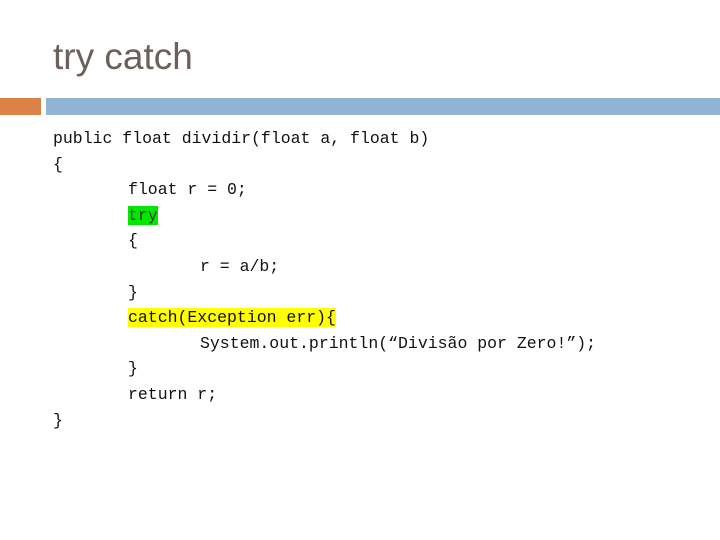  I want to click on code-line-text: public float dividir(float a, float b), so click(241, 138).